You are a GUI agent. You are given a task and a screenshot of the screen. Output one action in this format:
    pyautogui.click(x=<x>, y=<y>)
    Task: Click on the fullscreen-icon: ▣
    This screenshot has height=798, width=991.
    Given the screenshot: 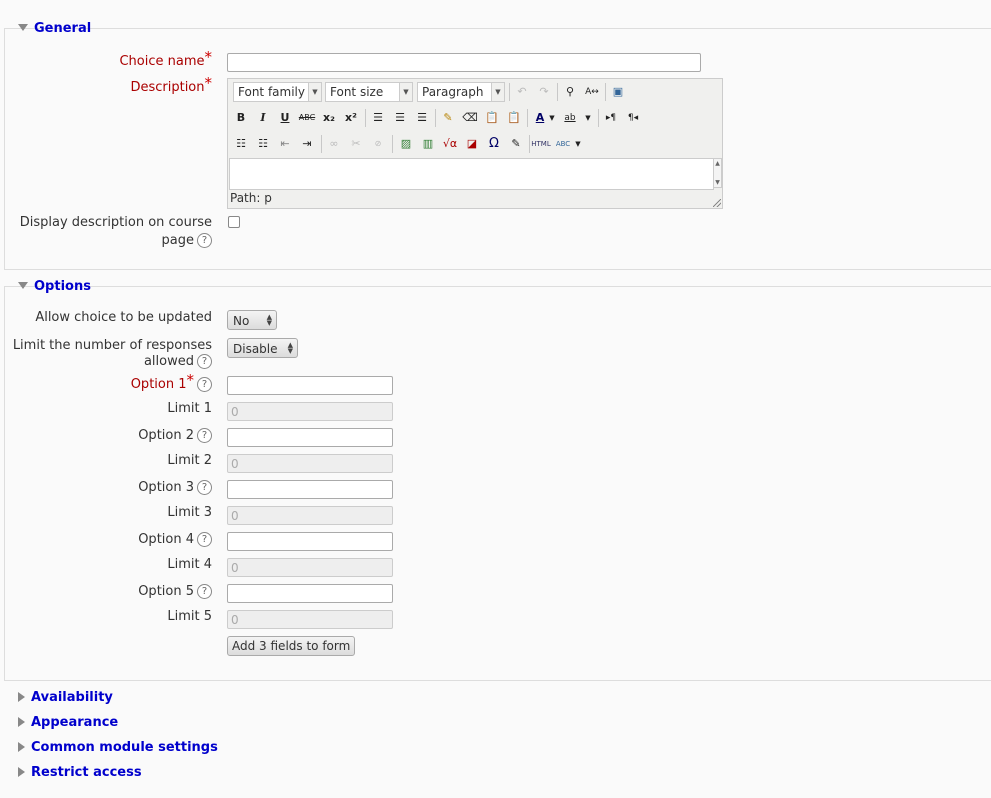 What is the action you would take?
    pyautogui.click(x=618, y=92)
    